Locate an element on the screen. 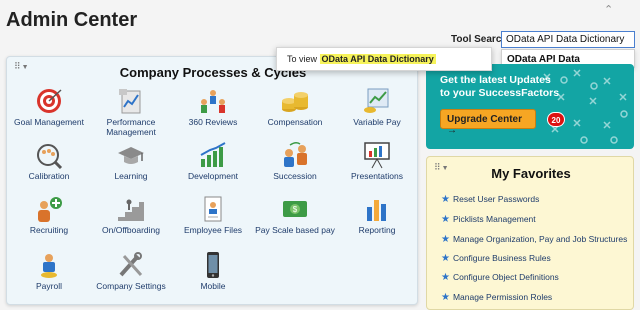 The width and height of the screenshot is (640, 310). favorite-item: ★ Configure Object Definitions is located at coordinates (500, 278).